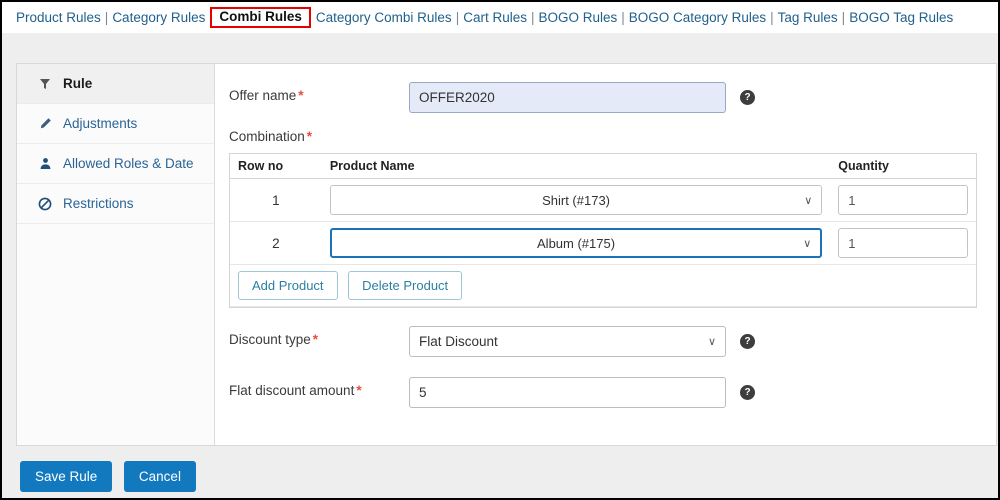 This screenshot has width=1000, height=500. Describe the element at coordinates (458, 341) in the screenshot. I see `discount-type-value: Flat Discount` at that location.